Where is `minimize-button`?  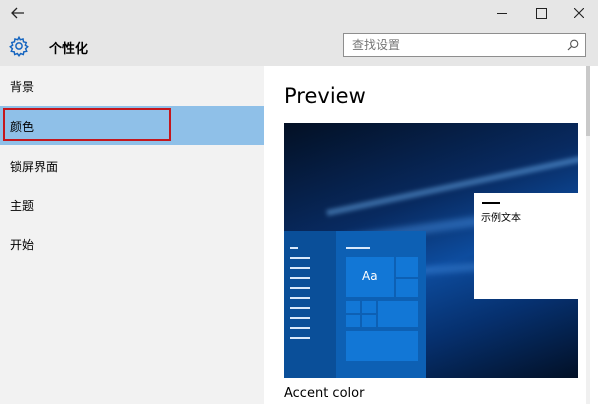 minimize-button is located at coordinates (502, 13).